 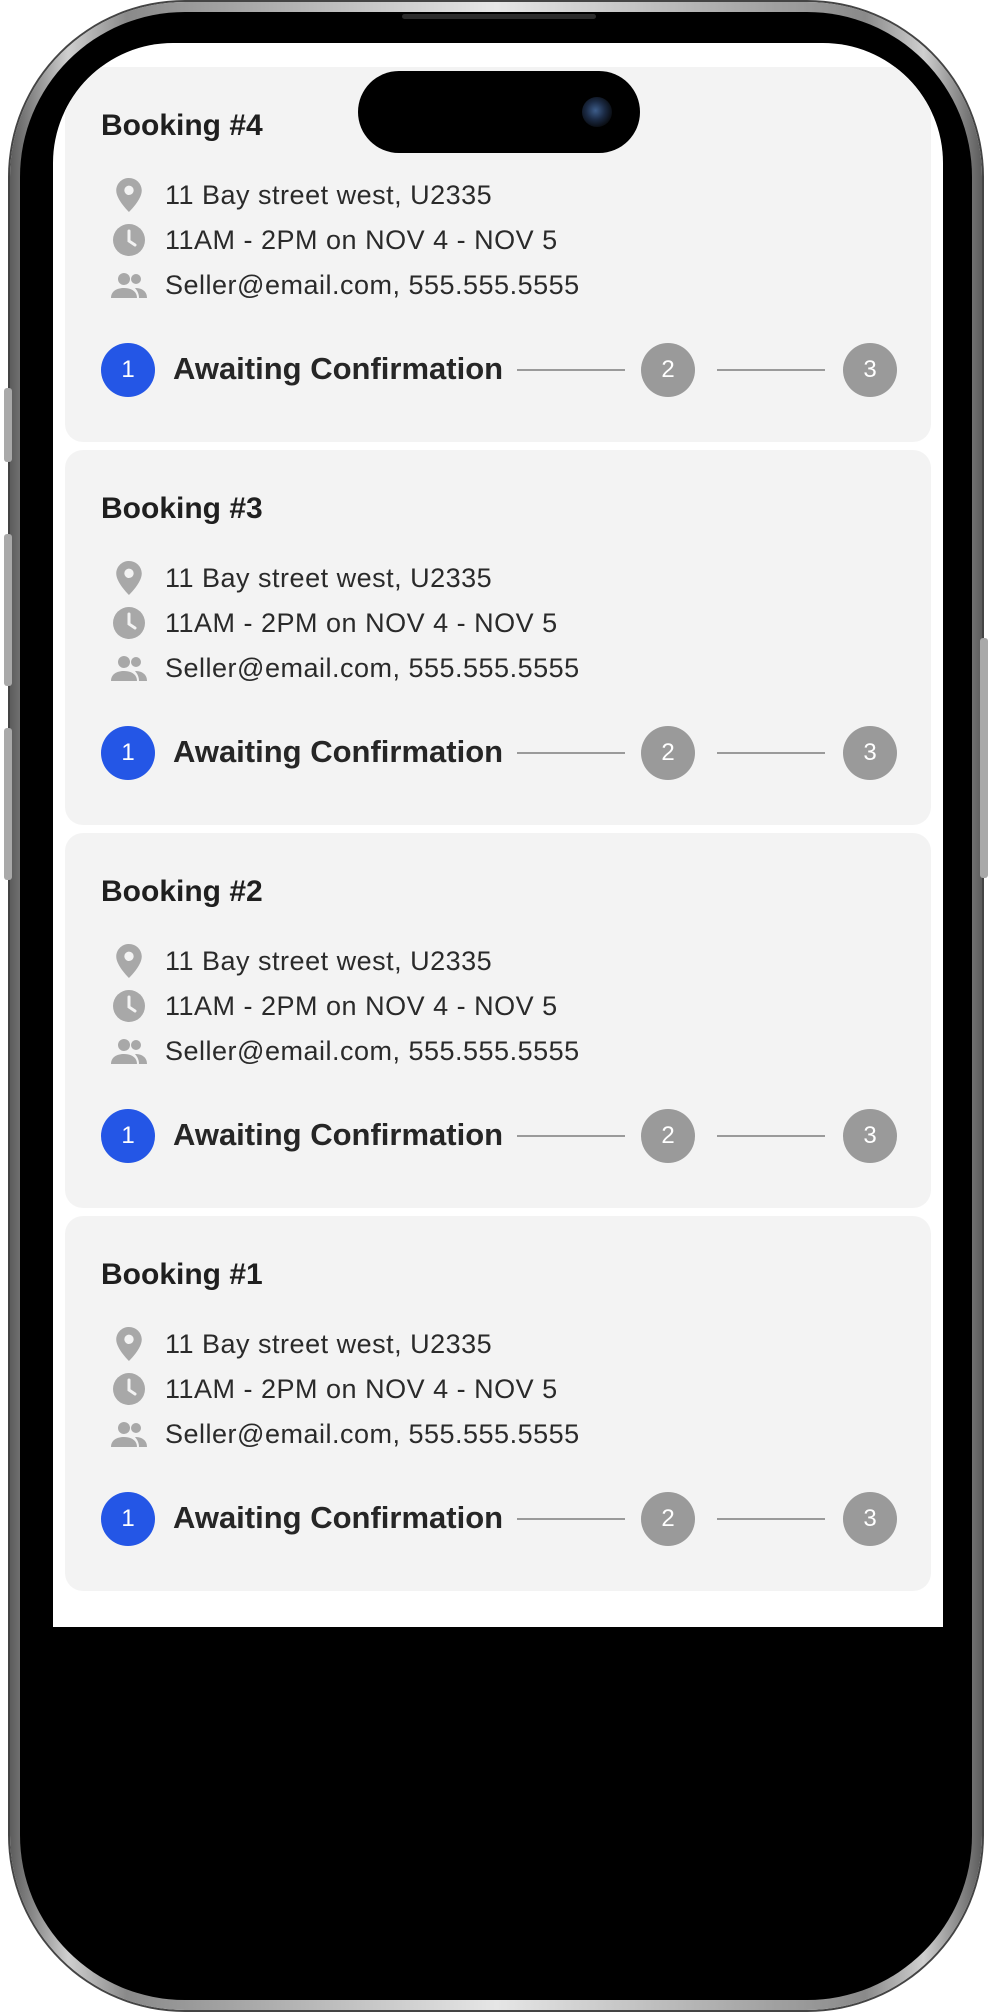 What do you see at coordinates (499, 112) in the screenshot?
I see `dynamic-island` at bounding box center [499, 112].